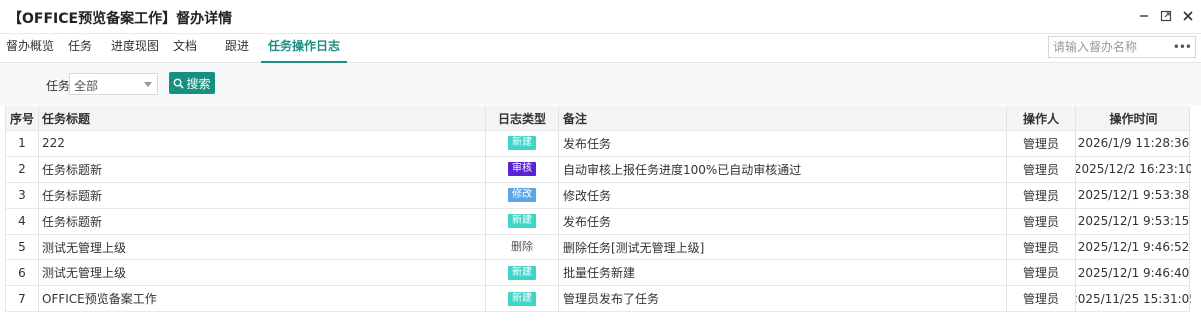  What do you see at coordinates (22, 169) in the screenshot?
I see `row-index: 2` at bounding box center [22, 169].